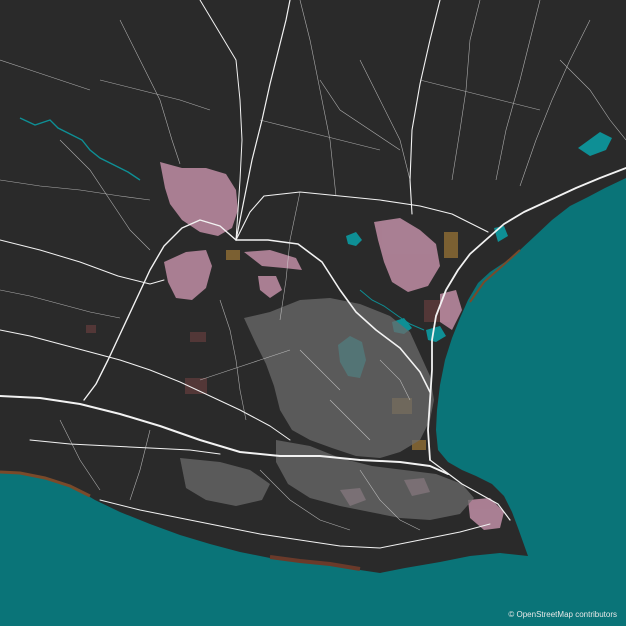 Image resolution: width=626 pixels, height=626 pixels. Describe the element at coordinates (562, 614) in the screenshot. I see `attribution-text: © OpenStreetMap contributors` at that location.